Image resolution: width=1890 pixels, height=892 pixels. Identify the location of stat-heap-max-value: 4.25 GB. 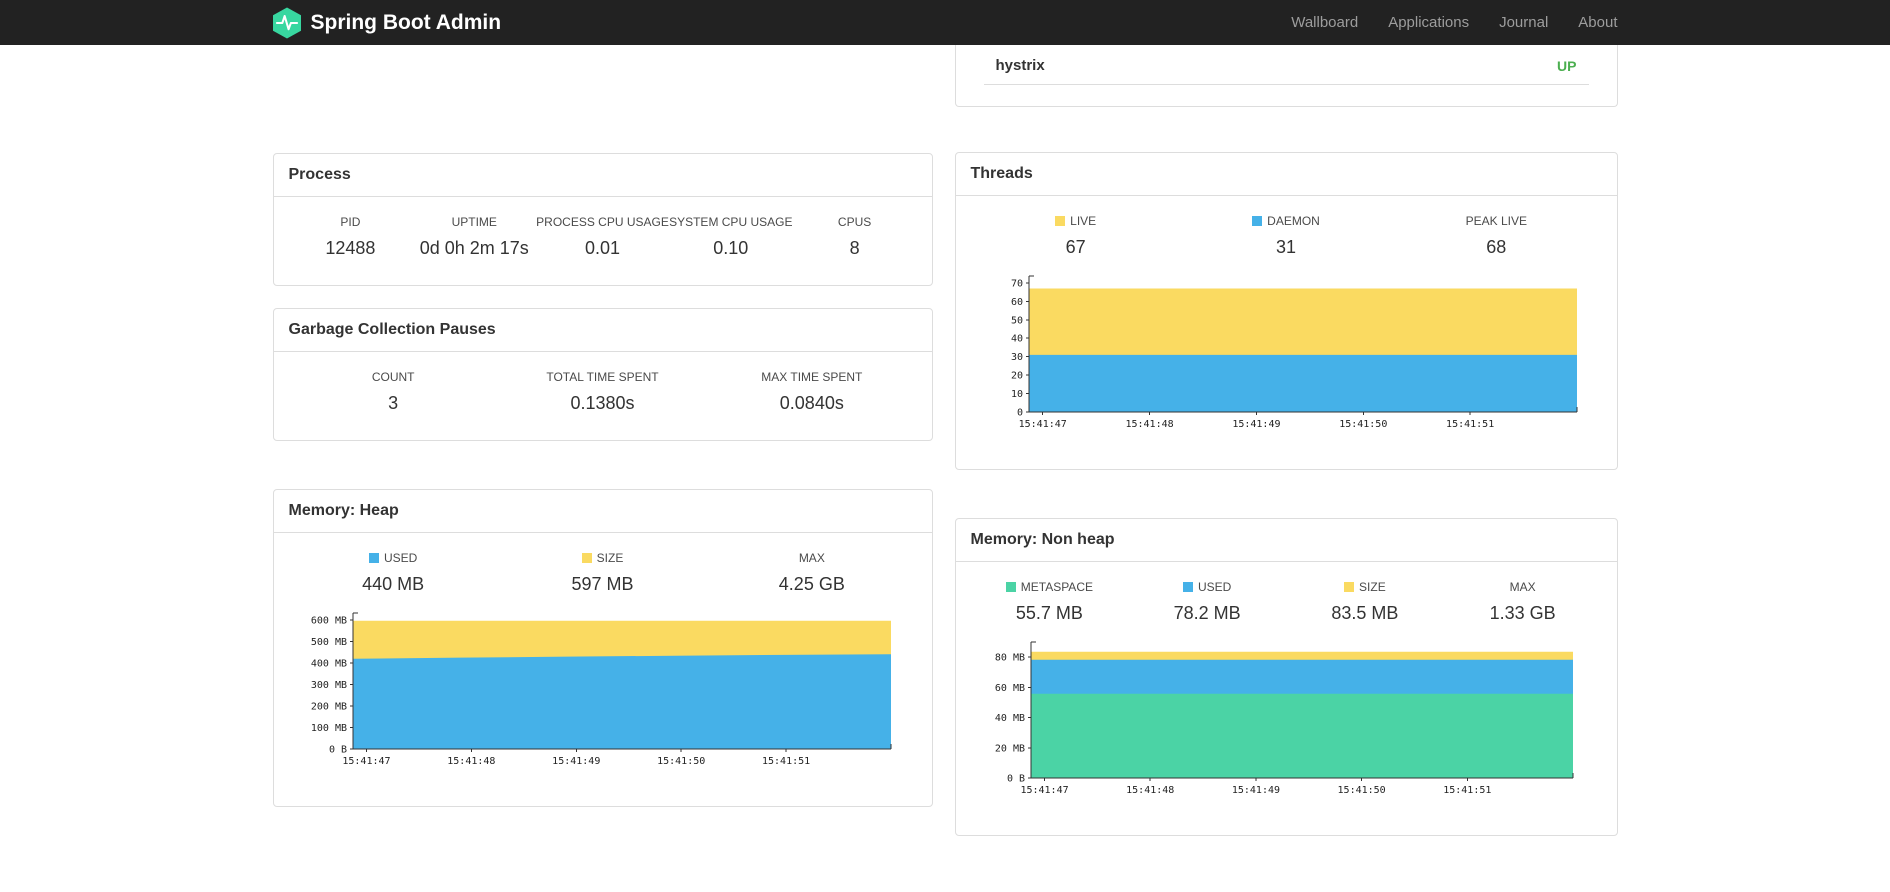
(811, 584).